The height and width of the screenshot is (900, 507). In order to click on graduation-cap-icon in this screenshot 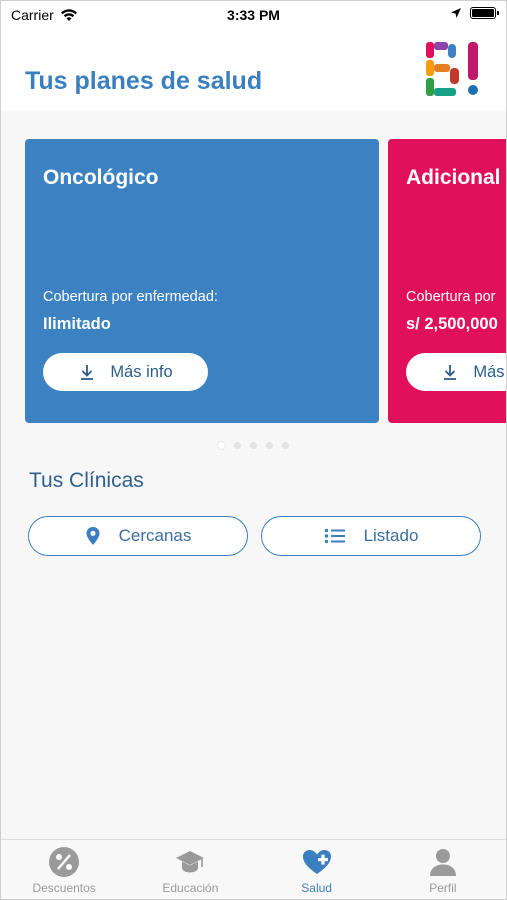, I will do `click(190, 862)`.